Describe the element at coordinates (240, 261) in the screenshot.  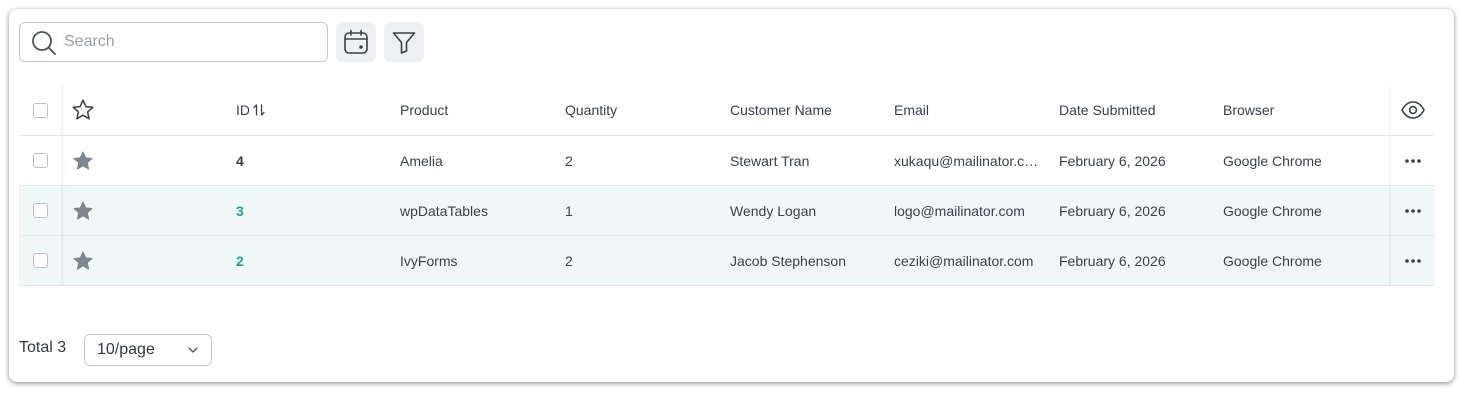
I see `row-id-link: 2` at that location.